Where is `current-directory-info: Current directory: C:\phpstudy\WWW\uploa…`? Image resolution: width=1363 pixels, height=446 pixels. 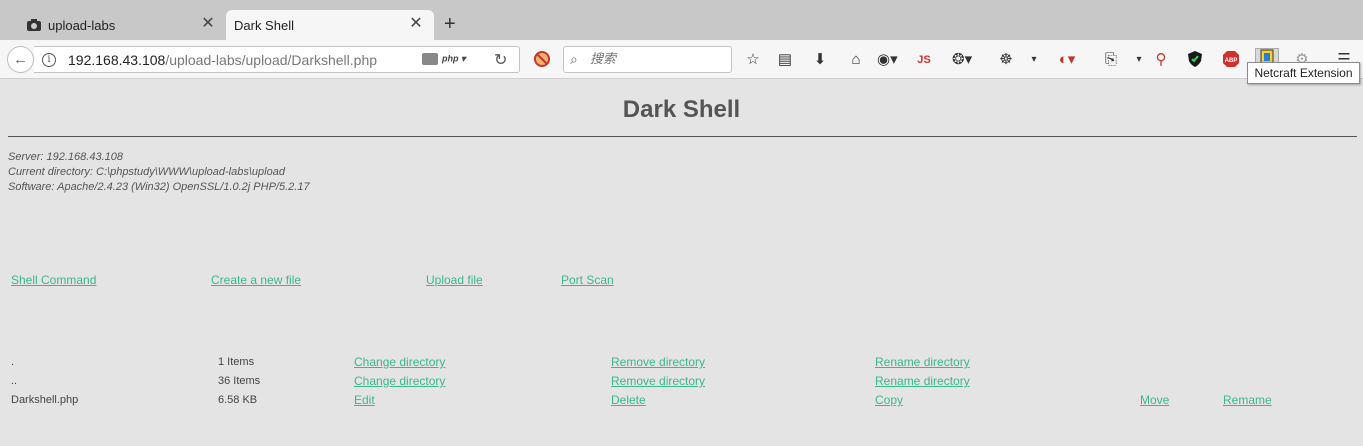 current-directory-info: Current directory: C:\phpstudy\WWW\uploa… is located at coordinates (146, 172).